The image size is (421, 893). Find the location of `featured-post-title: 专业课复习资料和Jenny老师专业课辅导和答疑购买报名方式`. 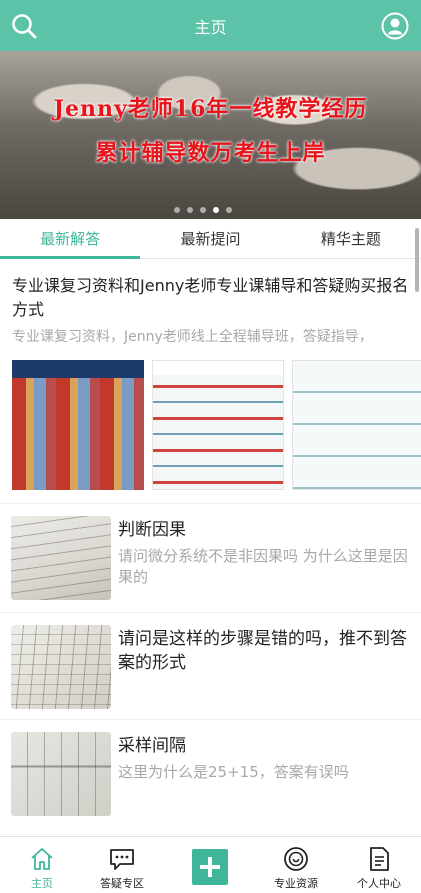

featured-post-title: 专业课复习资料和Jenny老师专业课辅导和答疑购买报名方式 is located at coordinates (210, 297).